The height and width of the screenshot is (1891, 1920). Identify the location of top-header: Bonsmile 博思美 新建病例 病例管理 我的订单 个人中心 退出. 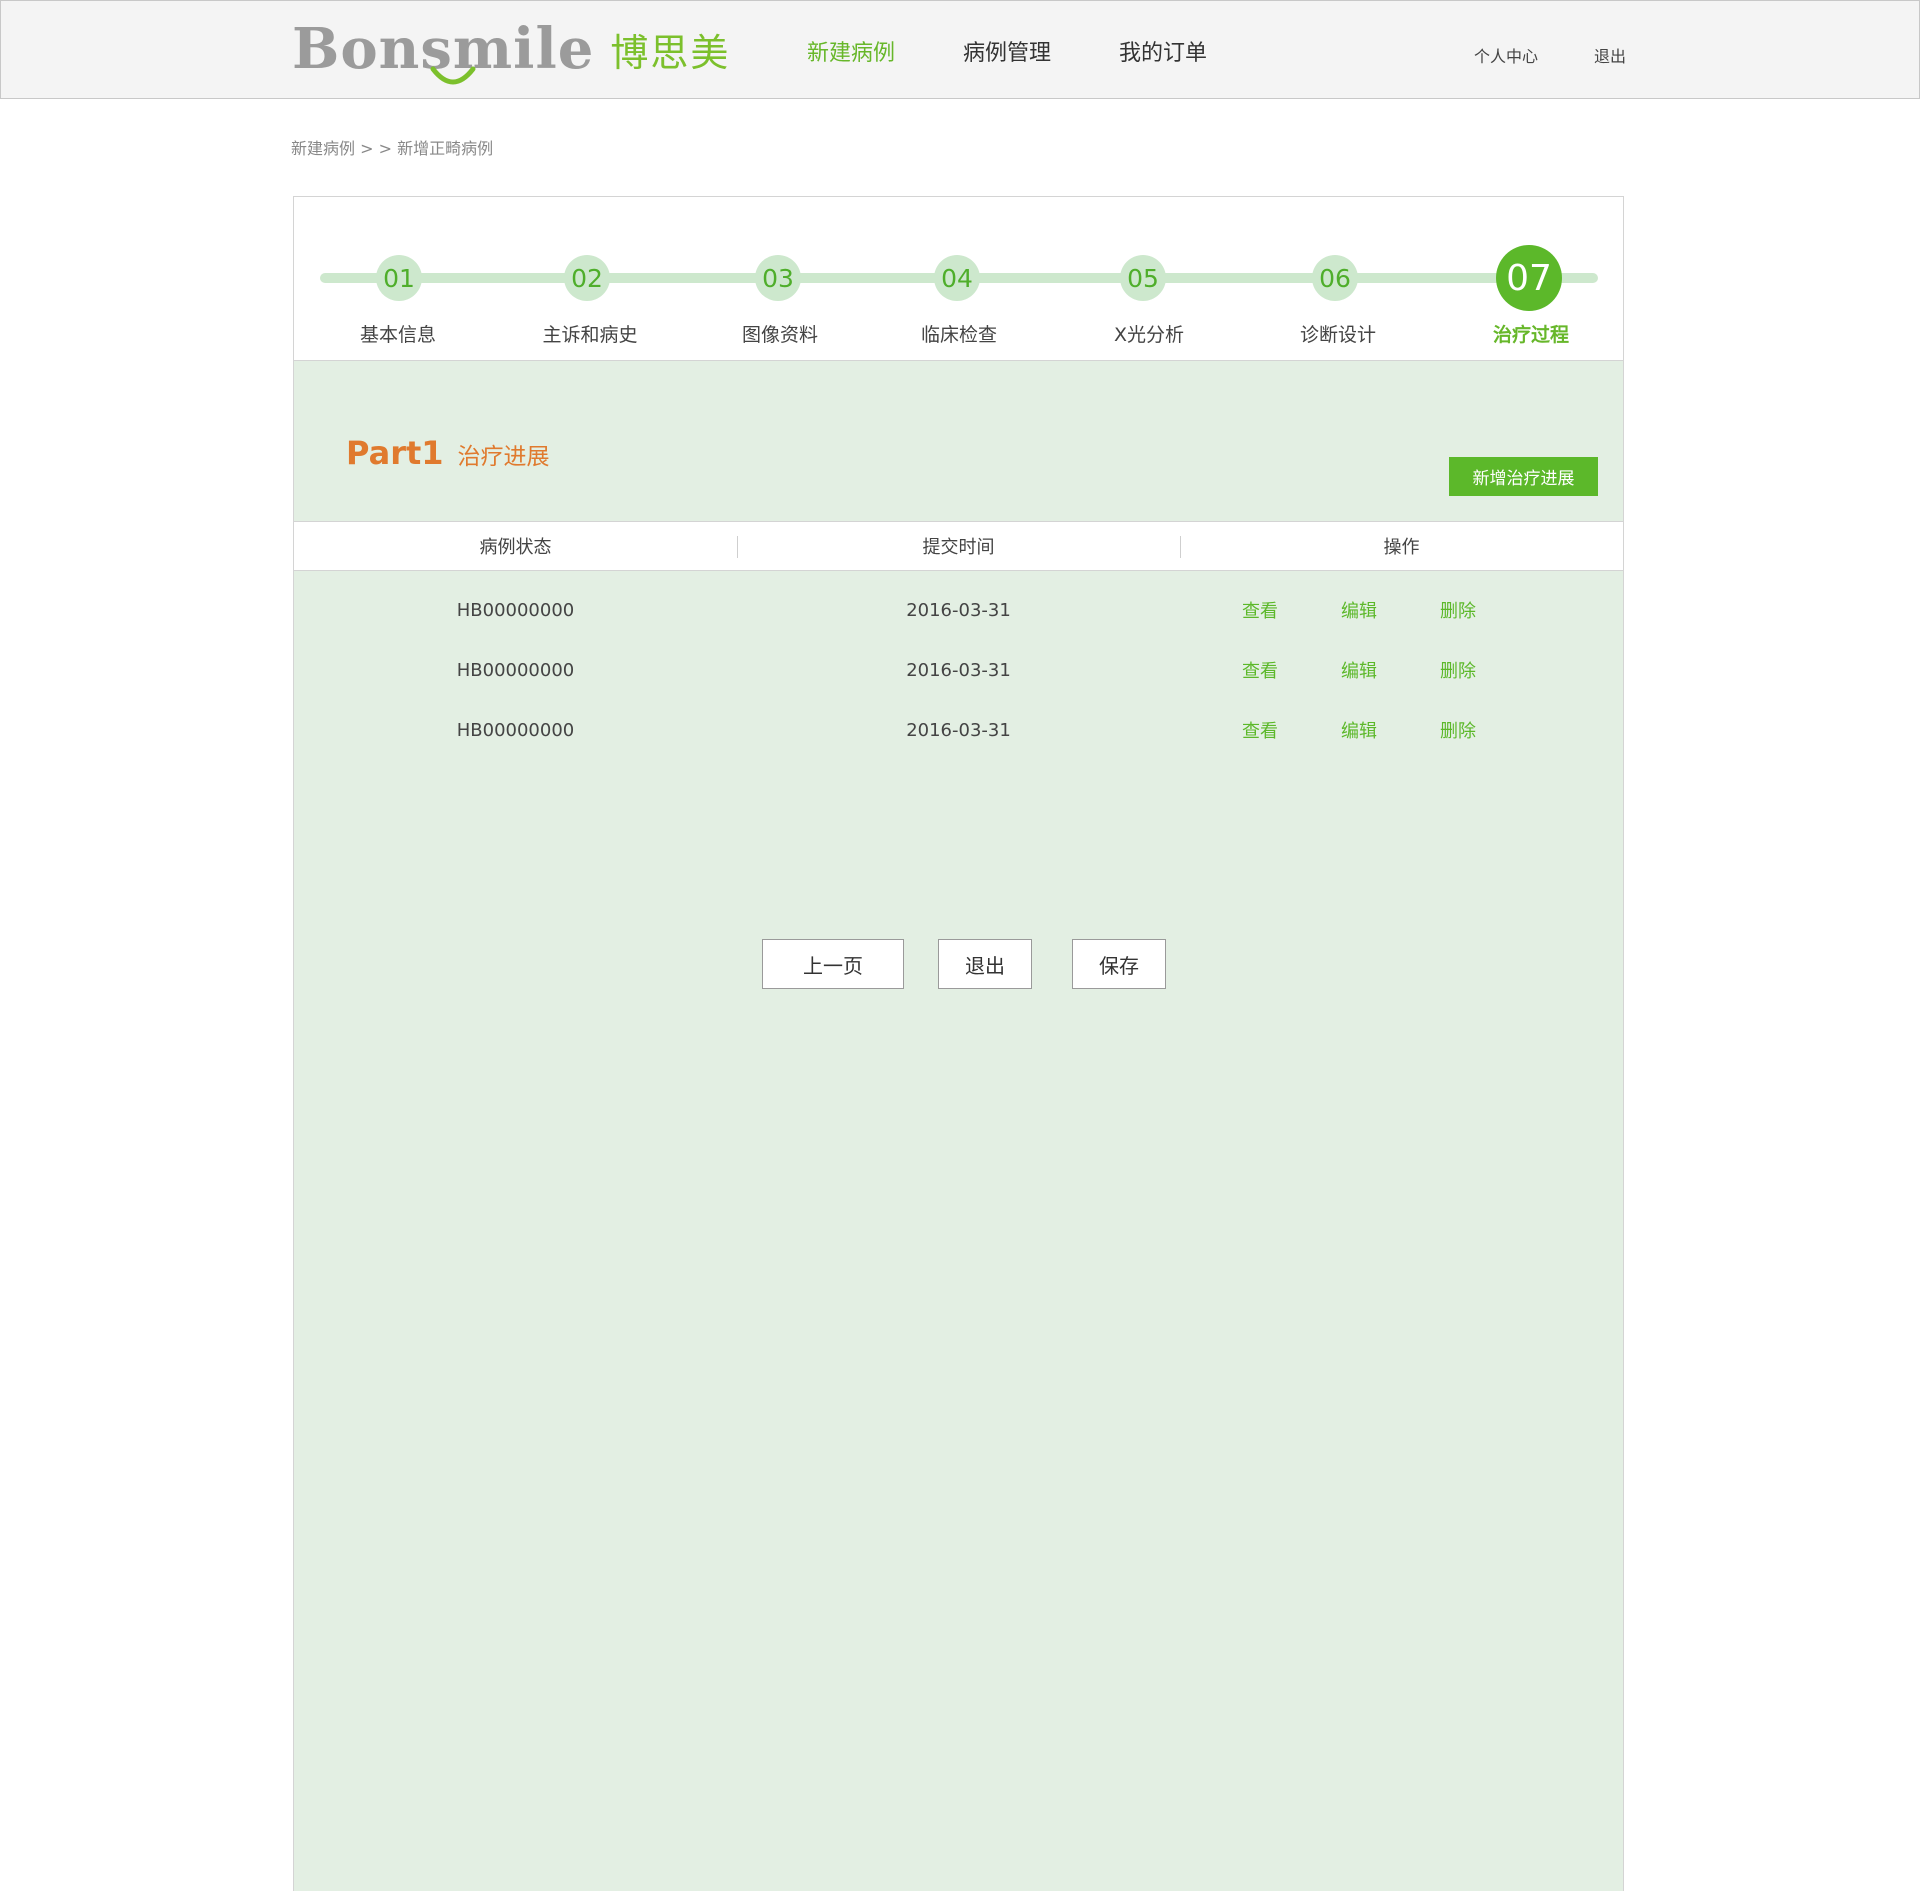
(960, 49).